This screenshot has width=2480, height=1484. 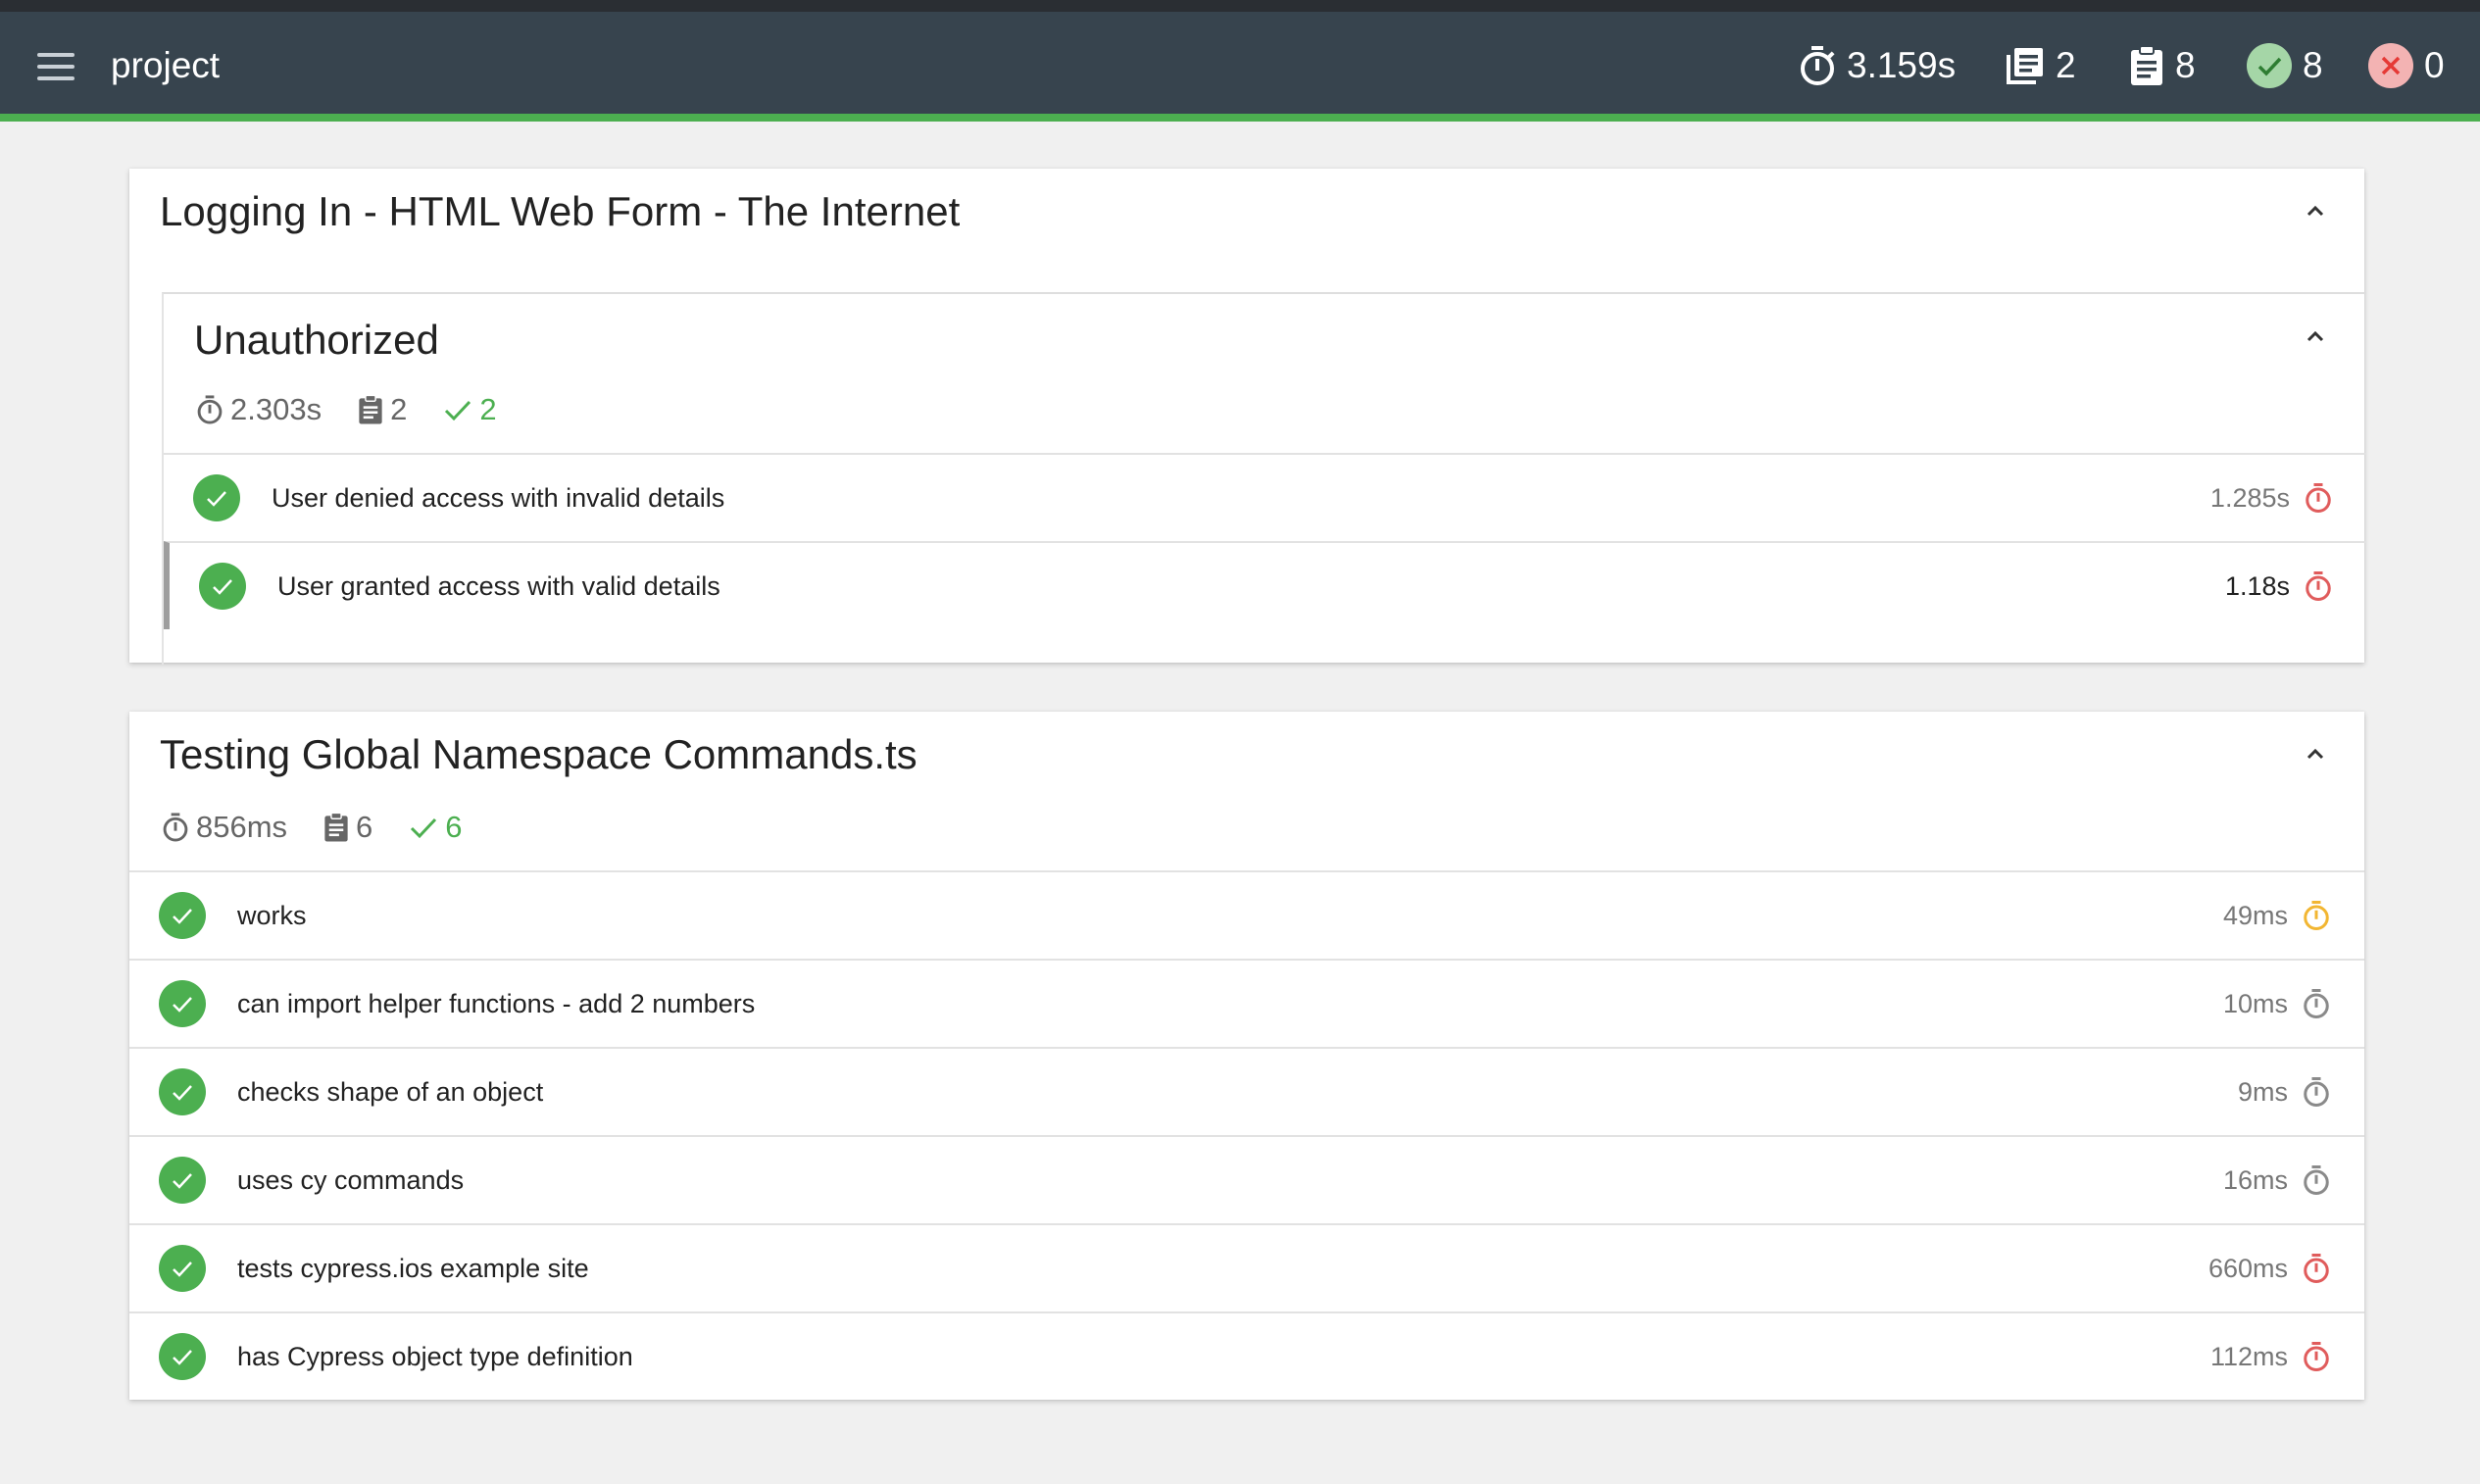 I want to click on meta-tests: 6, so click(x=347, y=827).